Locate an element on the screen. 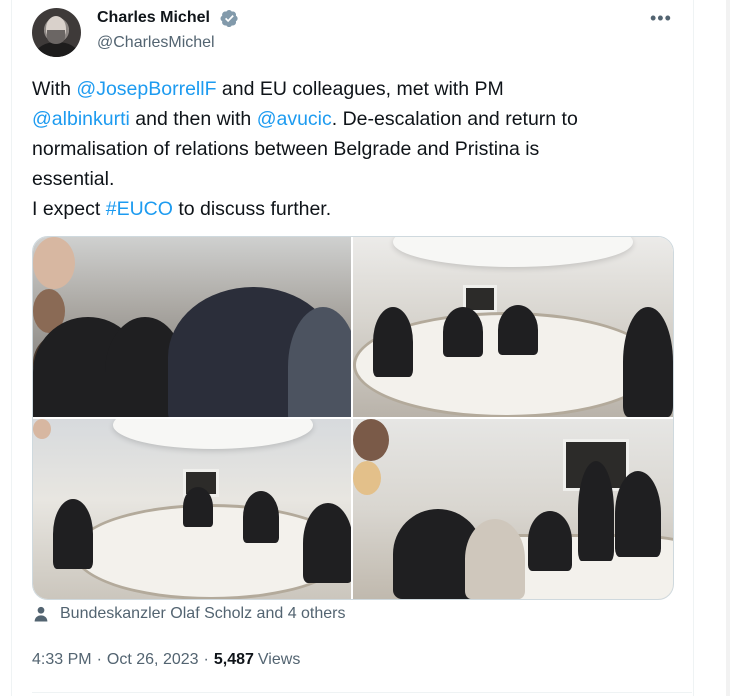 The height and width of the screenshot is (696, 730). tweet-text-segment: essential. is located at coordinates (73, 179).